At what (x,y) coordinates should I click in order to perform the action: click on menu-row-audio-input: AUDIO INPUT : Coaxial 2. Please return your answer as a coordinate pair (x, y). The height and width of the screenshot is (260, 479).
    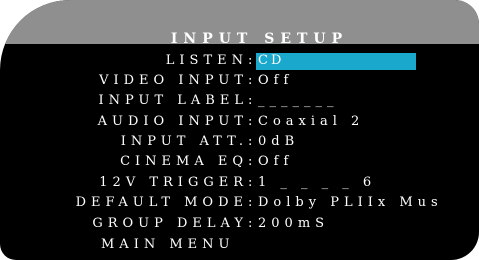
    Looking at the image, I should click on (239, 121).